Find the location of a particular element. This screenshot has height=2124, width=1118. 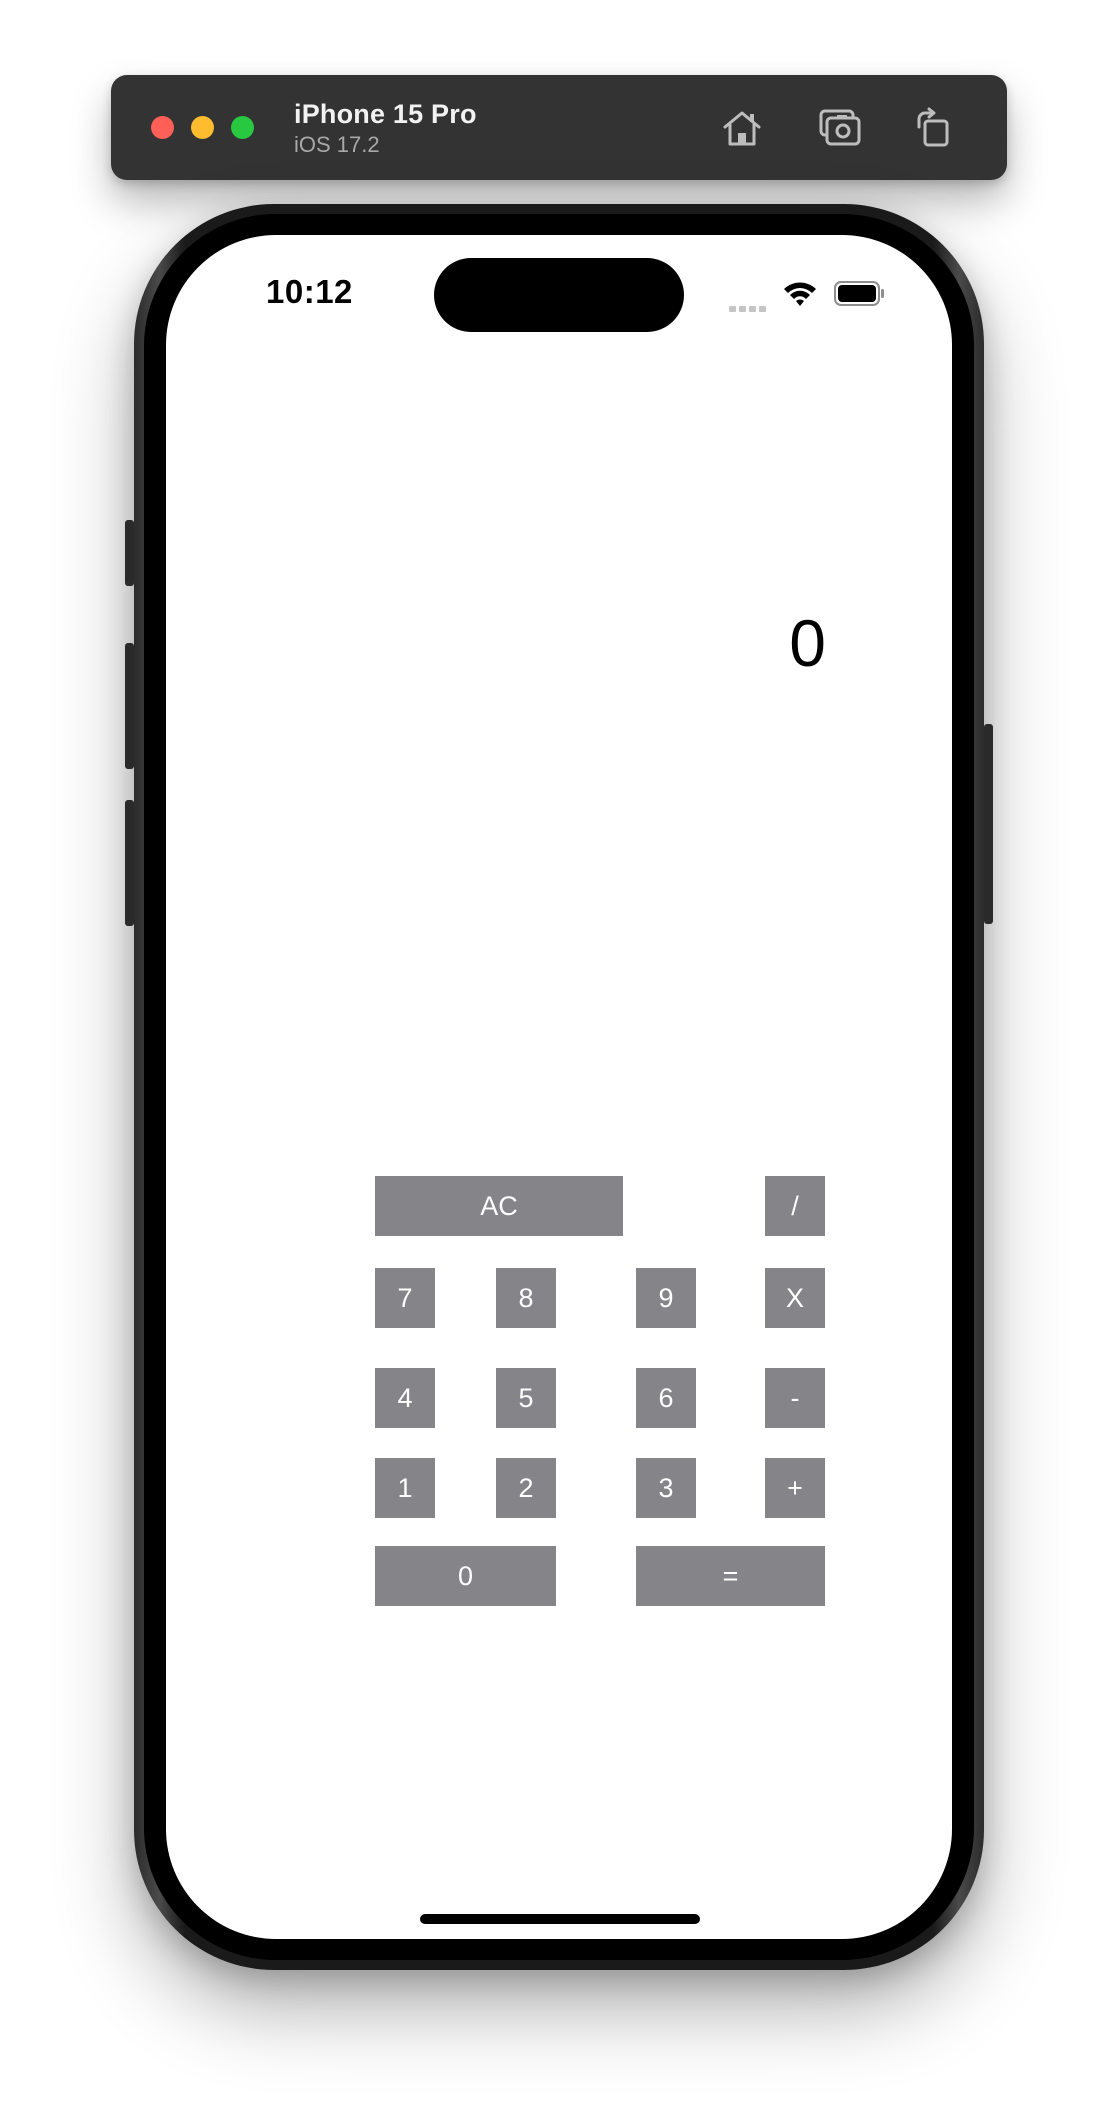

volume-up-button is located at coordinates (129, 706).